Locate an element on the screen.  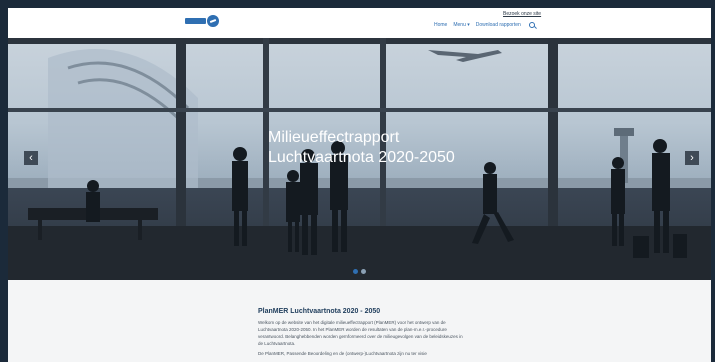
carousel-next-button: › is located at coordinates (692, 158).